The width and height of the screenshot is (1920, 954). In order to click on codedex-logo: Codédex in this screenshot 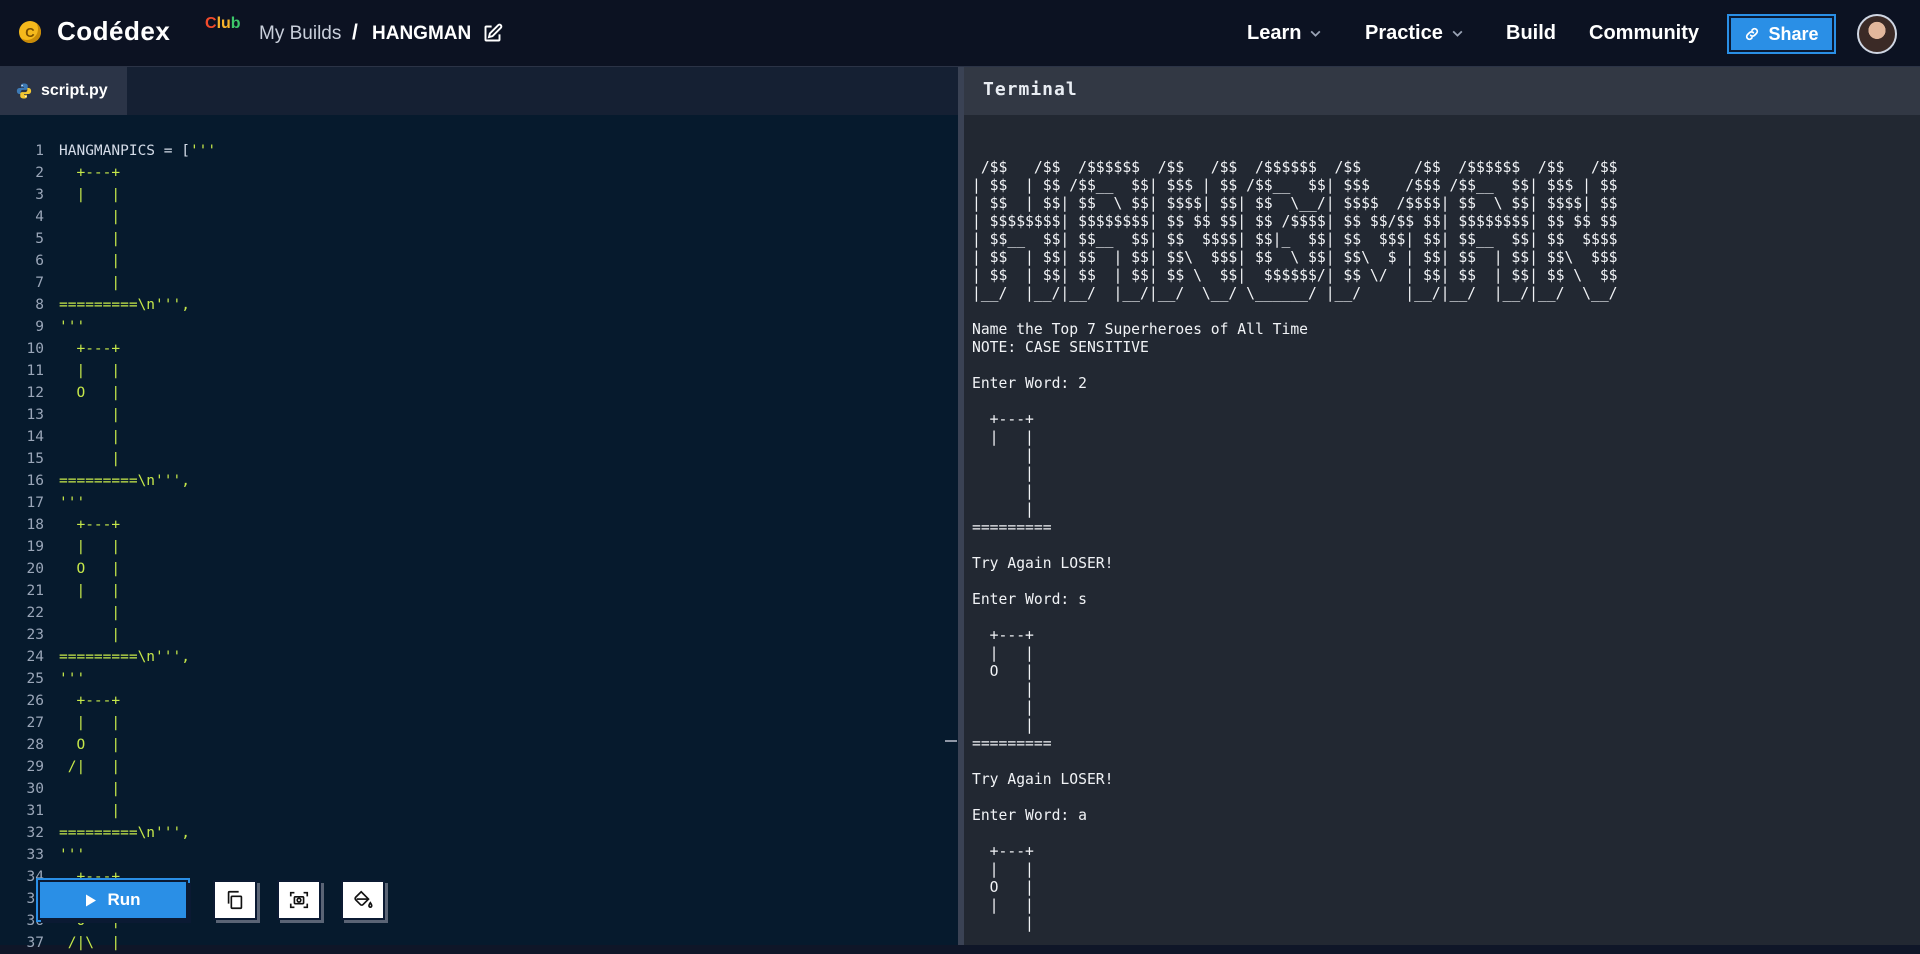, I will do `click(113, 31)`.